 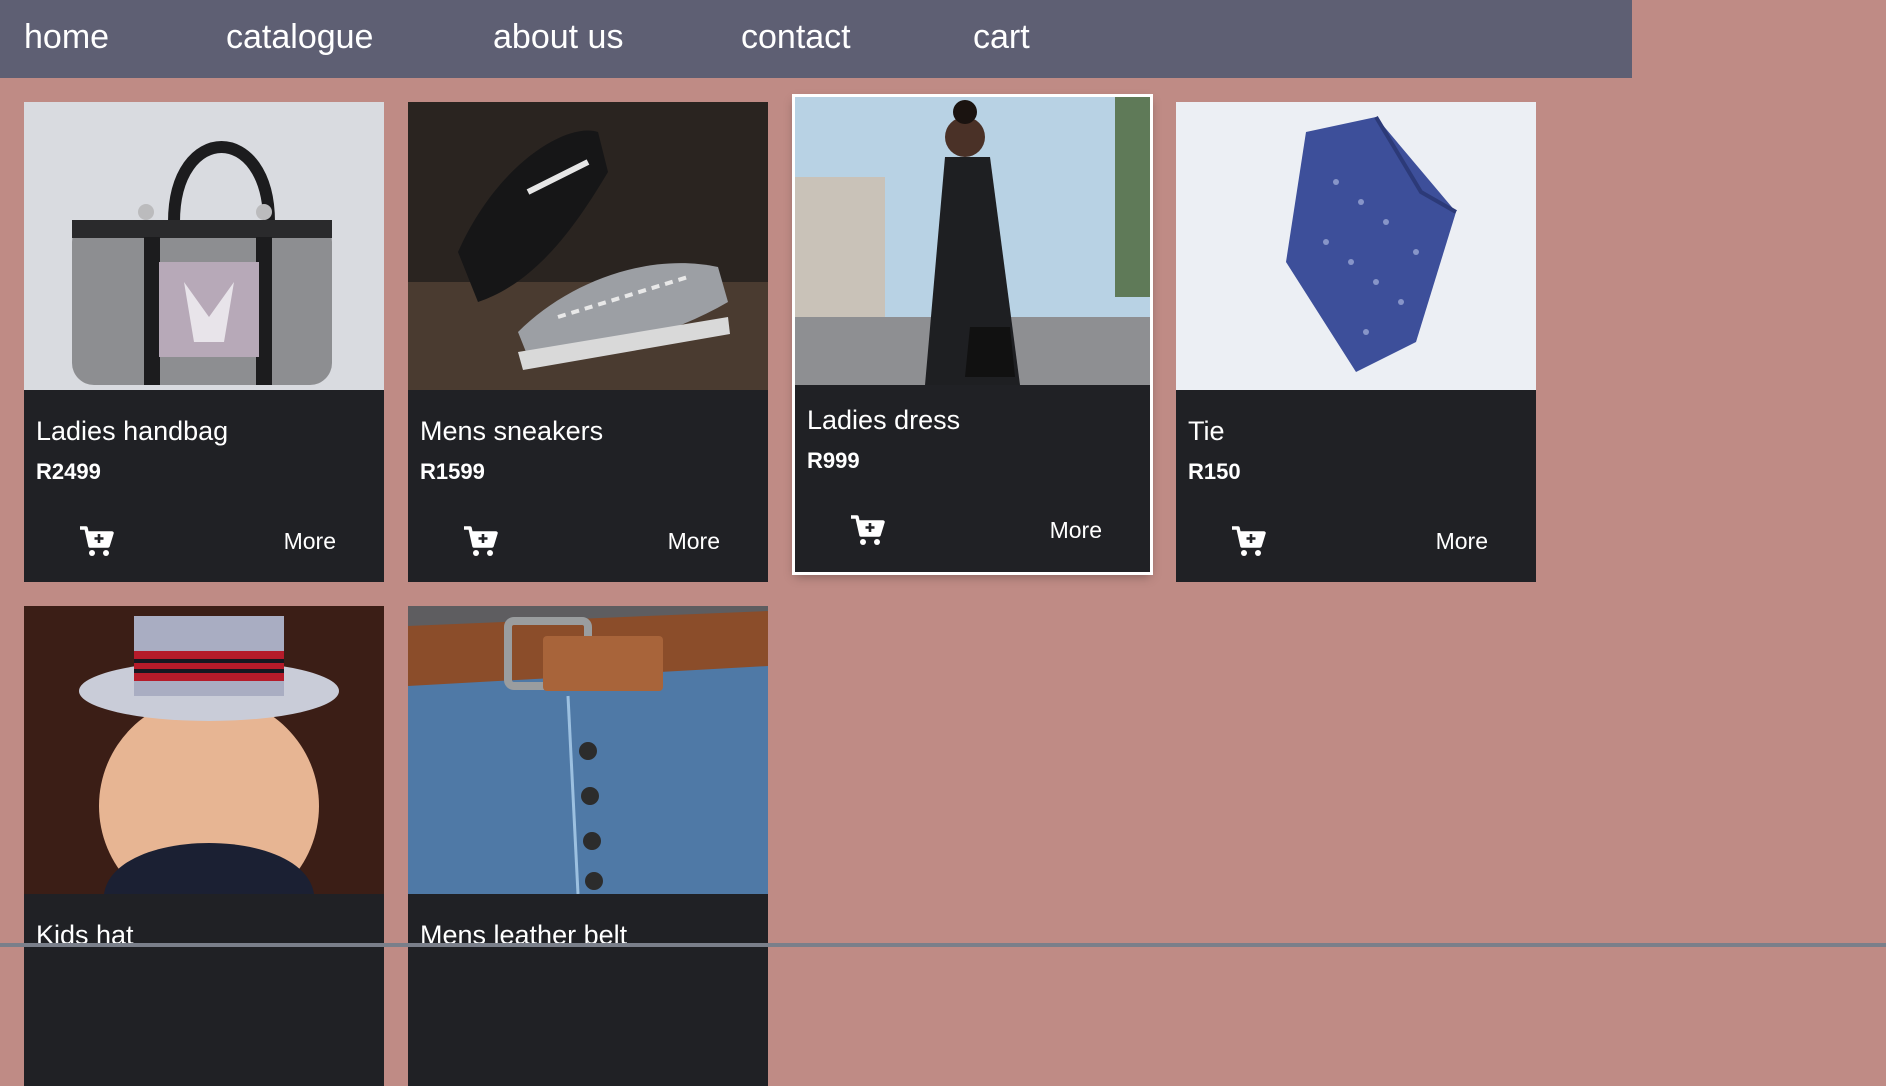 What do you see at coordinates (943, 945) in the screenshot?
I see `page-bottom-edge` at bounding box center [943, 945].